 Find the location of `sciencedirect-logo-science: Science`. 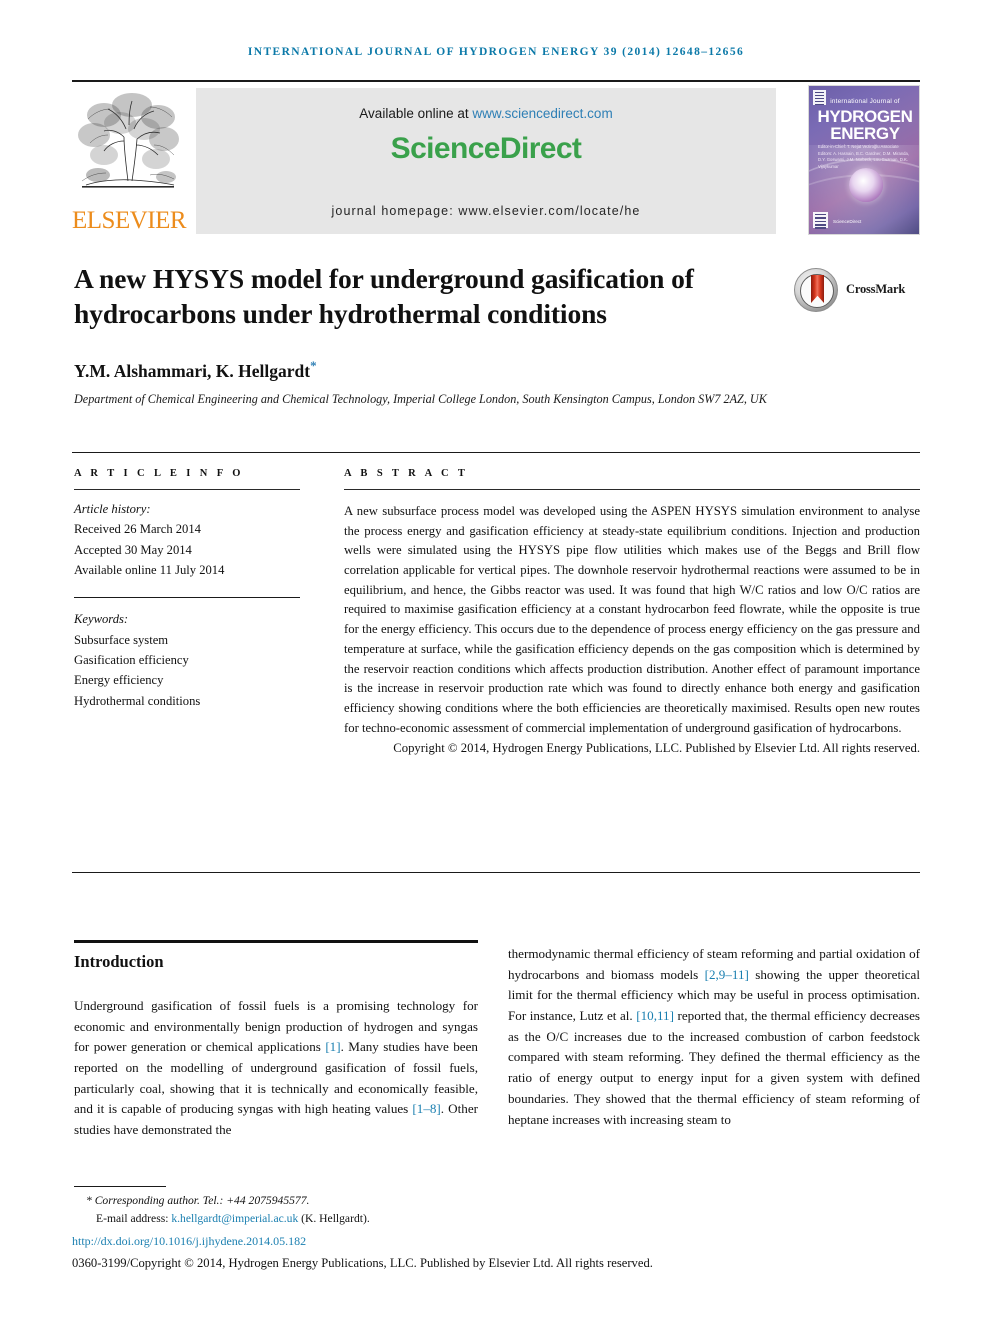

sciencedirect-logo-science: Science is located at coordinates (445, 148).